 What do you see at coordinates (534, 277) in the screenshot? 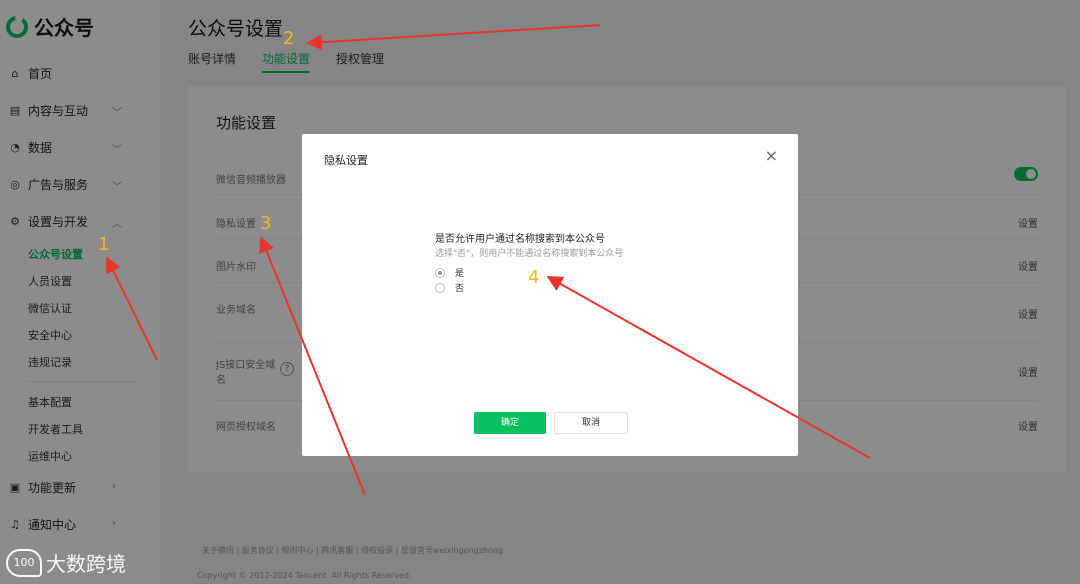
I see `annotation-number-4: 4` at bounding box center [534, 277].